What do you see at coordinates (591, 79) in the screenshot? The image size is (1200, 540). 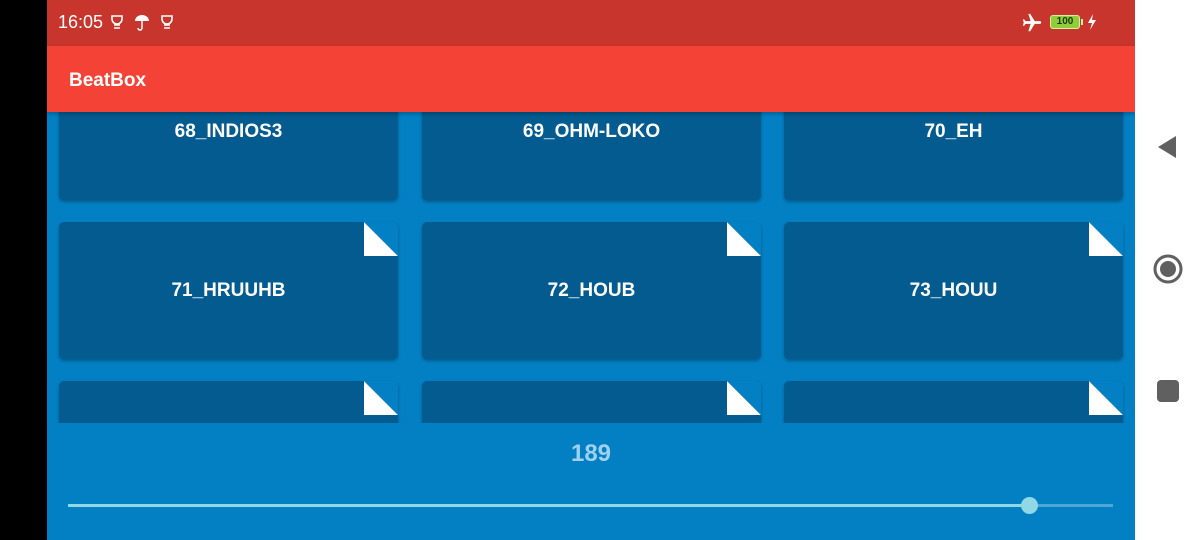 I see `app-bar: BeatBox` at bounding box center [591, 79].